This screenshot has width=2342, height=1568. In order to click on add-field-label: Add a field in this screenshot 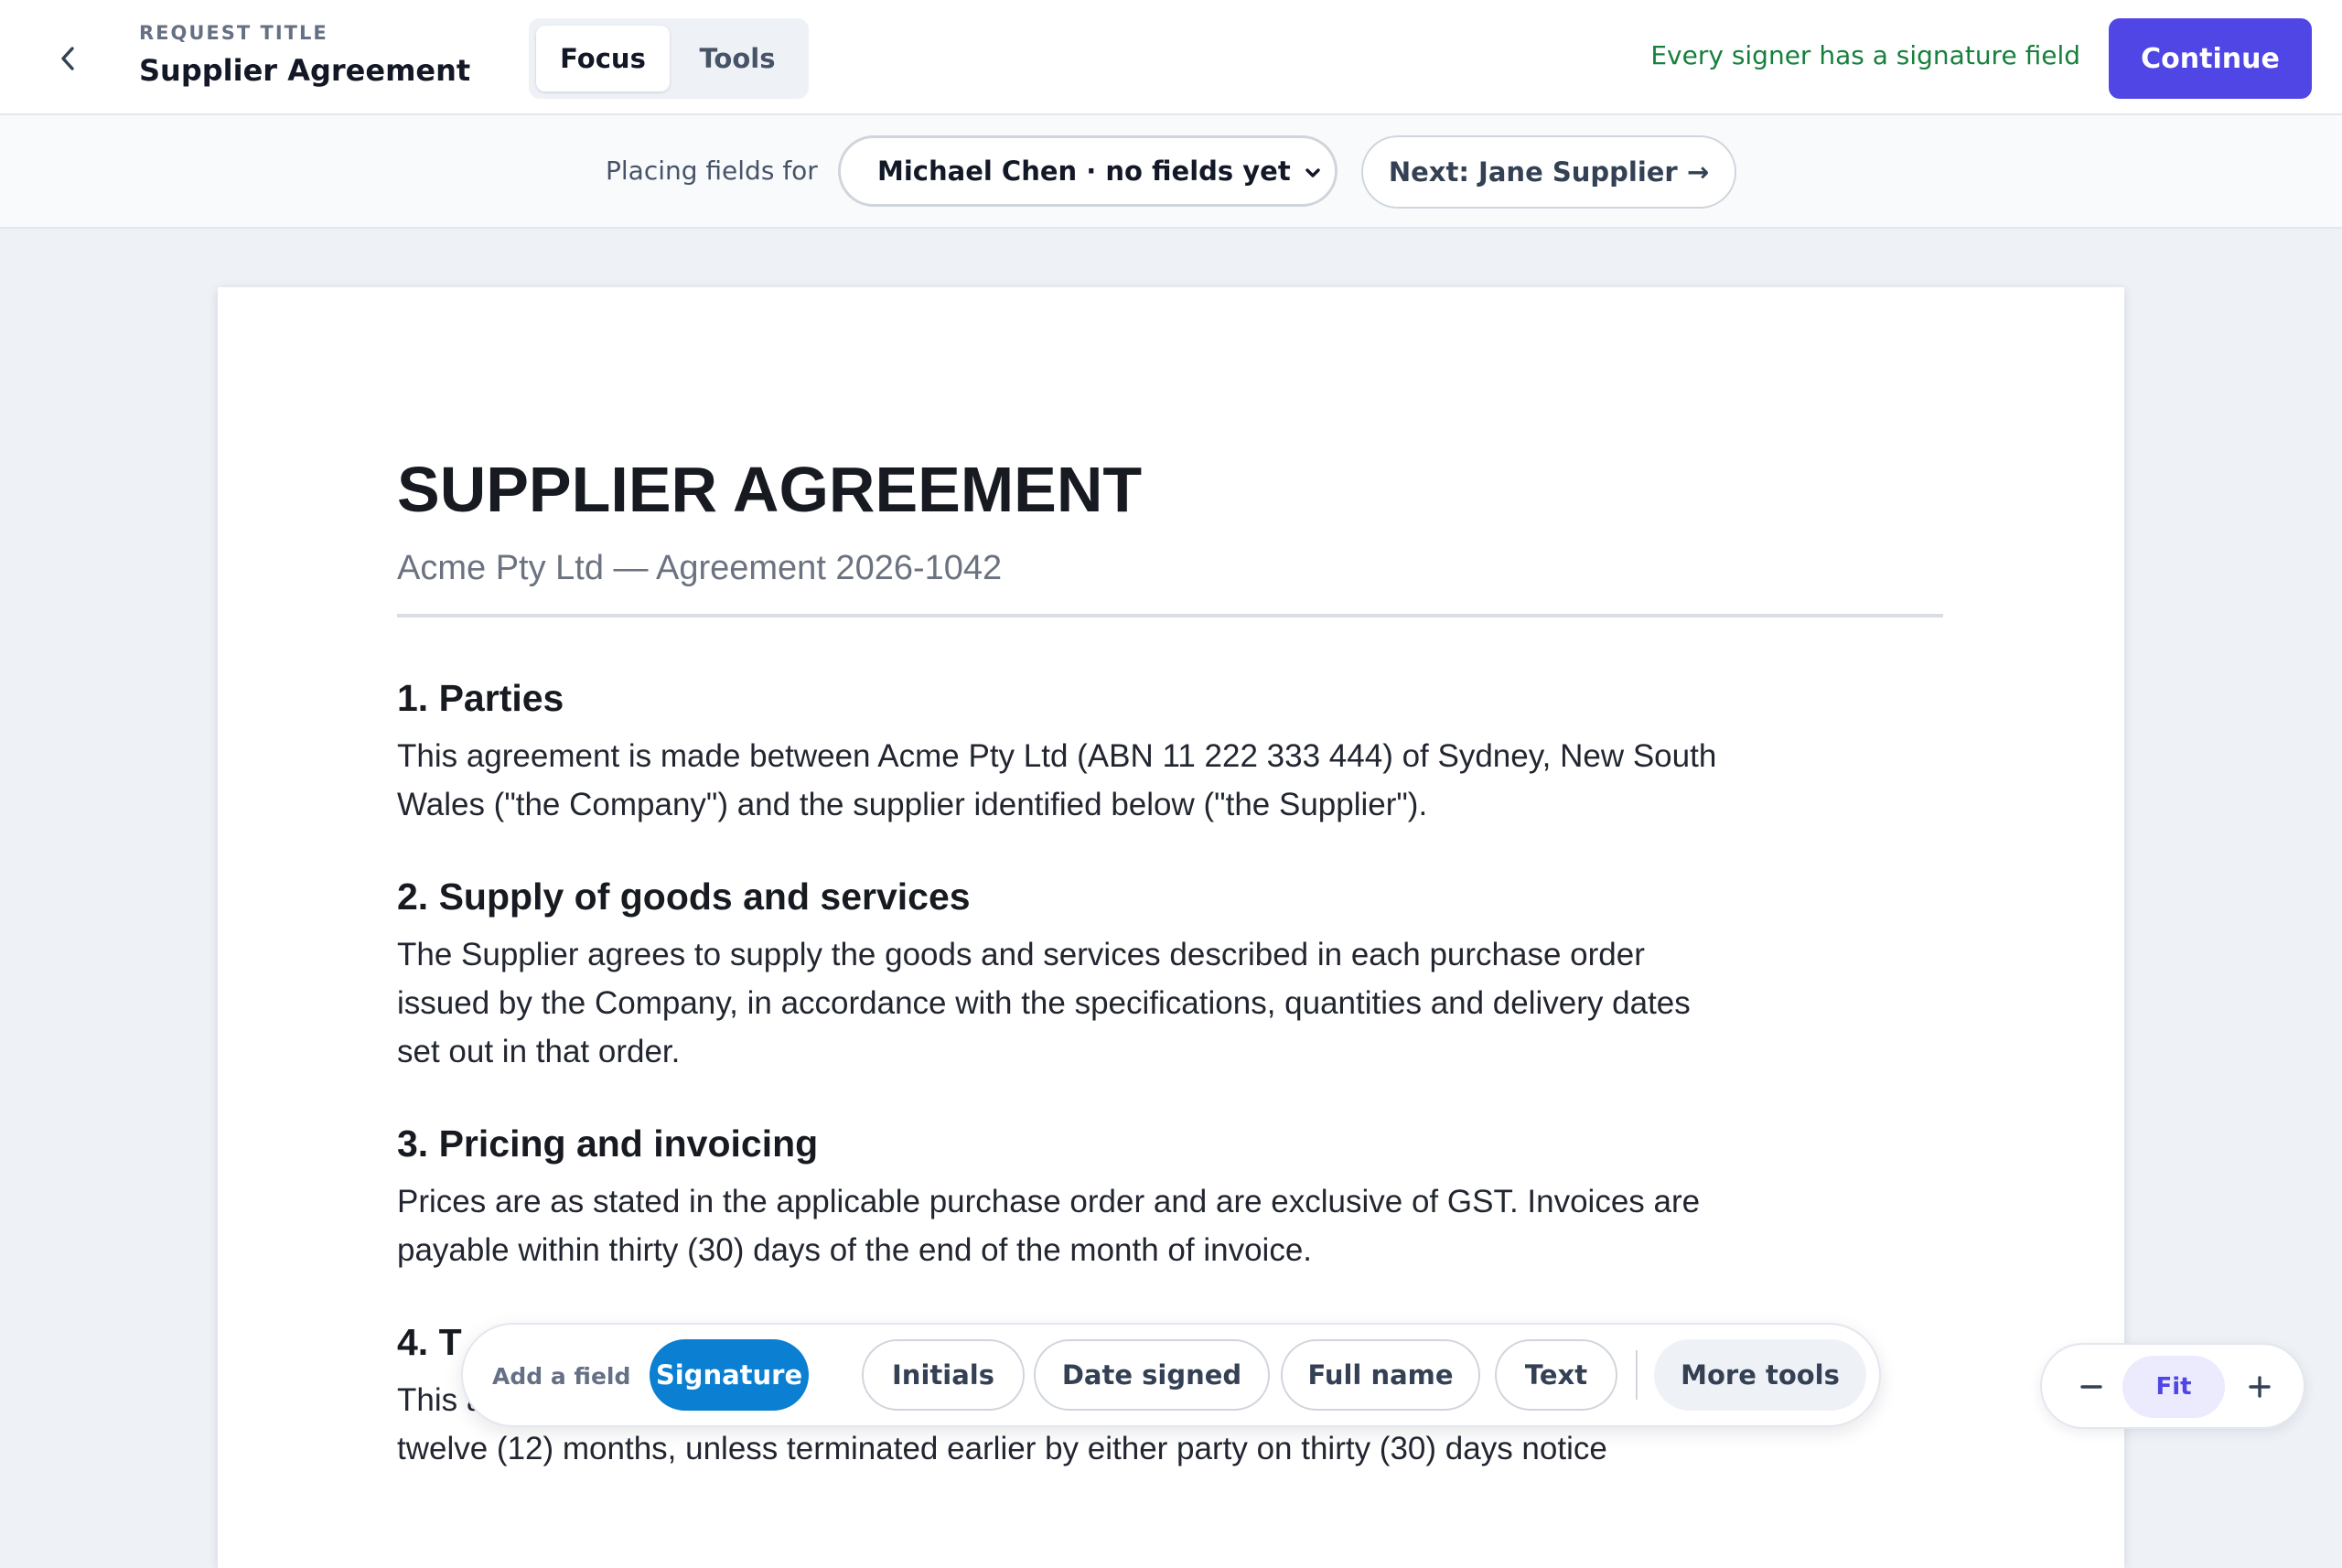, I will do `click(561, 1376)`.